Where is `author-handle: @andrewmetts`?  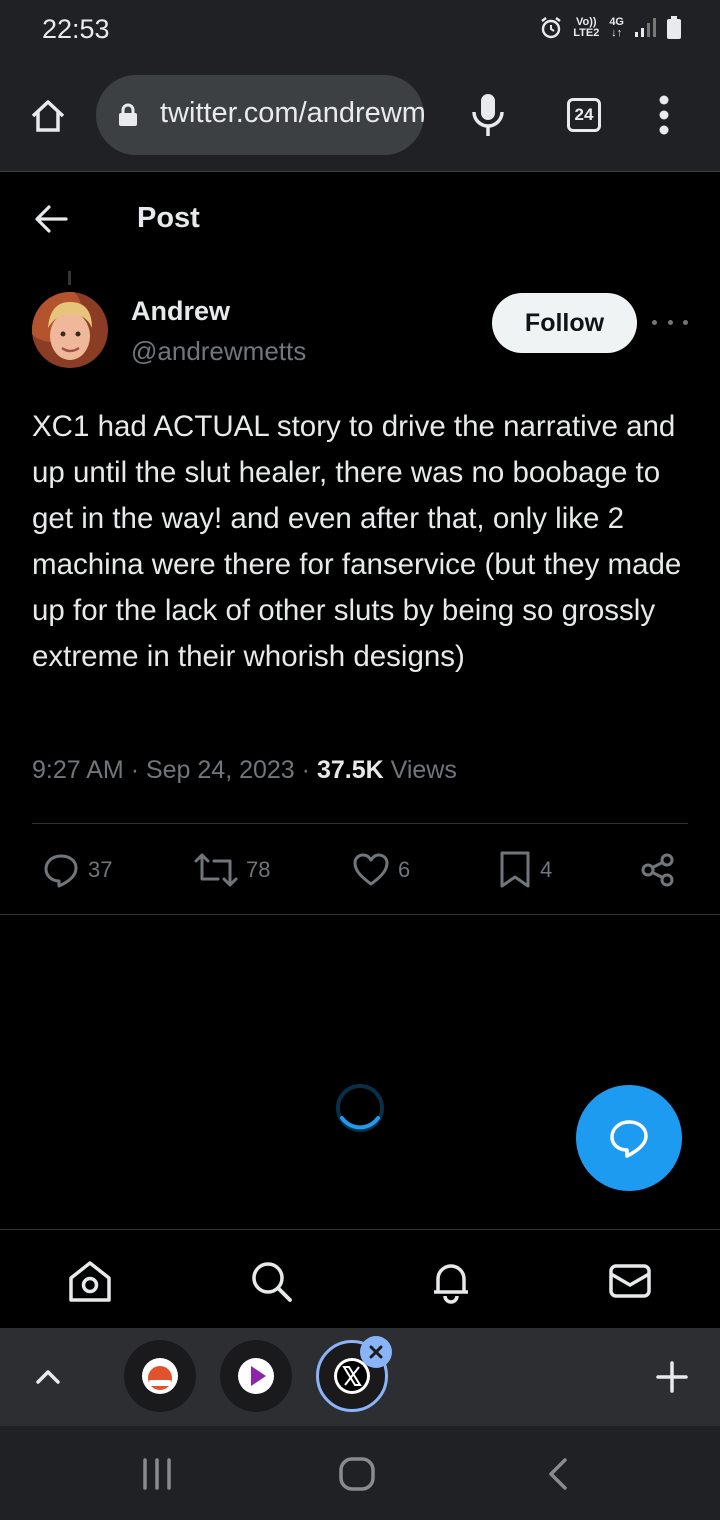 author-handle: @andrewmetts is located at coordinates (218, 351).